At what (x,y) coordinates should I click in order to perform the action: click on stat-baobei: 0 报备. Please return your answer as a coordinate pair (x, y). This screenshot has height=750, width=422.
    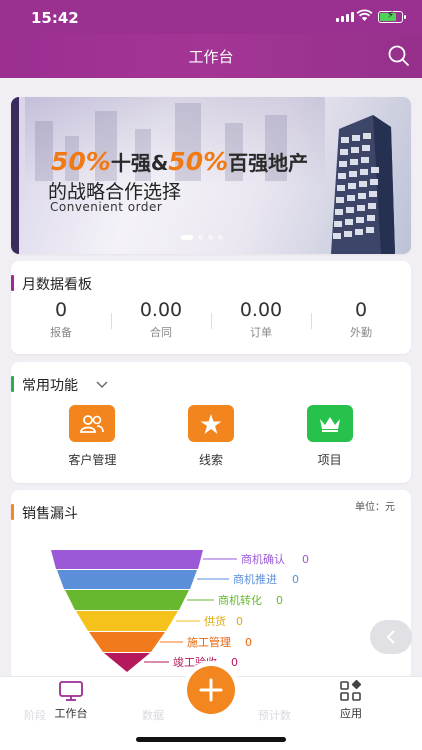
    Looking at the image, I should click on (61, 319).